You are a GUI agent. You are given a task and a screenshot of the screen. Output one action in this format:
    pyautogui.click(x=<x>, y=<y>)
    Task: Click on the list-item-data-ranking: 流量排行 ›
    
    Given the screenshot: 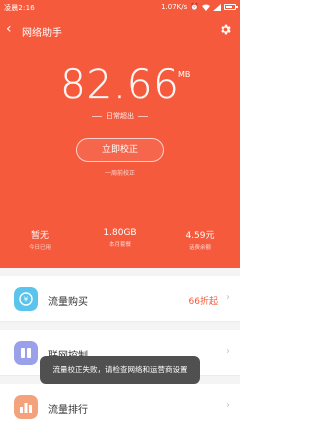 What is the action you would take?
    pyautogui.click(x=120, y=405)
    